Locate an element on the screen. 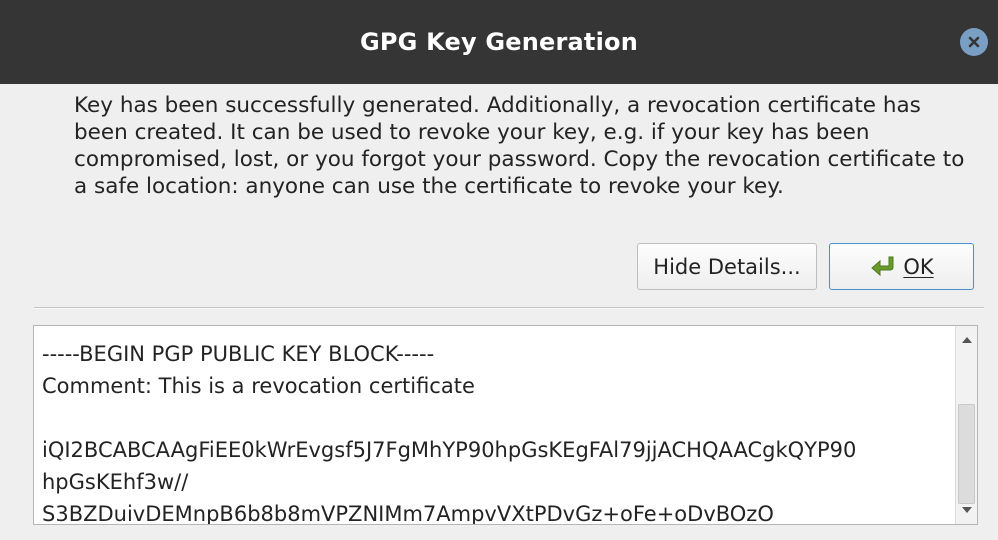  chevron-up-icon is located at coordinates (967, 340).